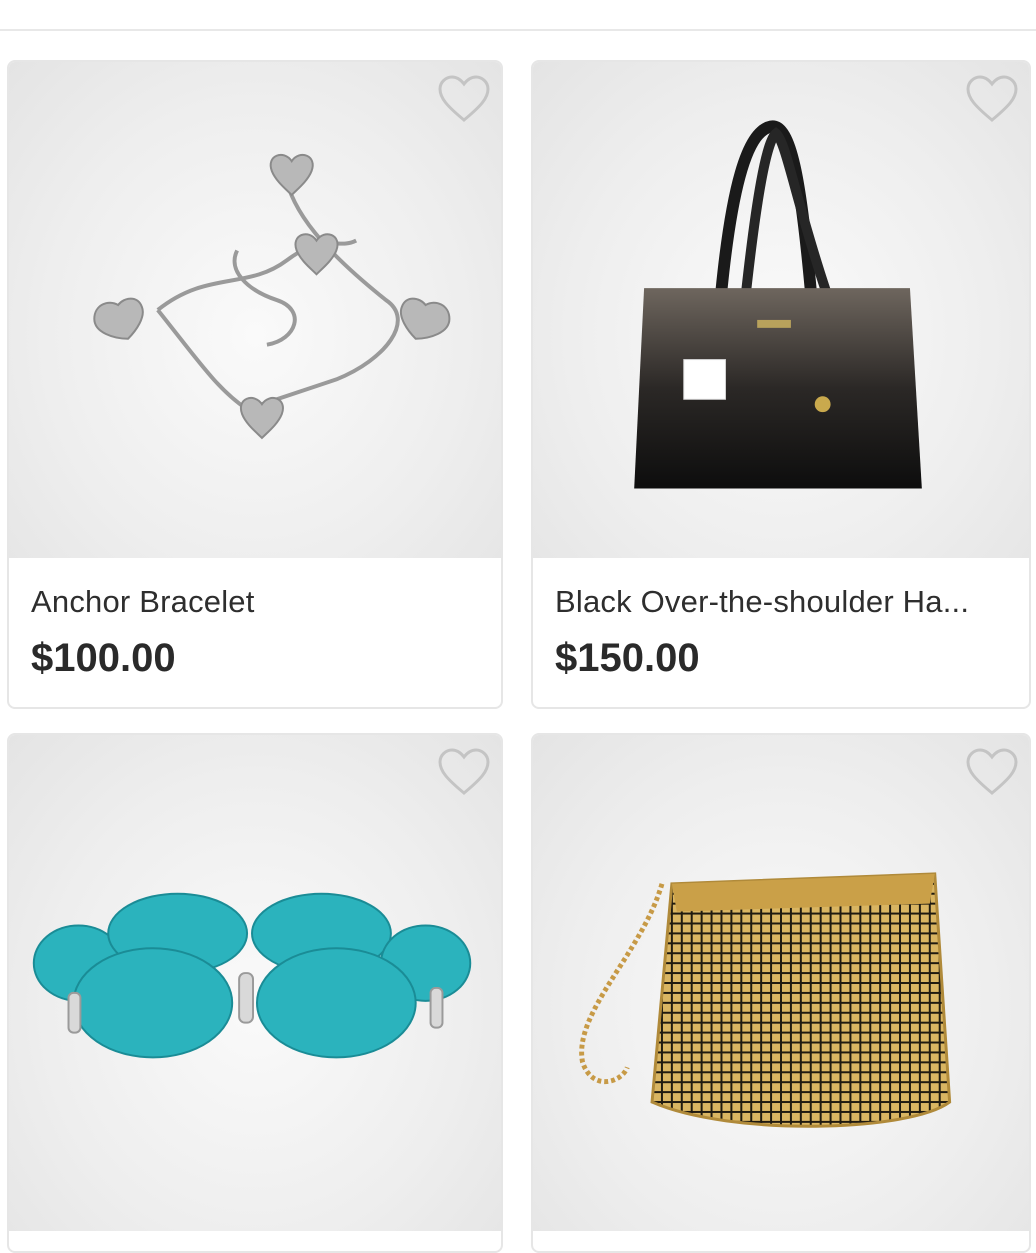 This screenshot has height=1253, width=1036. Describe the element at coordinates (765, 1000) in the screenshot. I see `gold-purse-image` at that location.